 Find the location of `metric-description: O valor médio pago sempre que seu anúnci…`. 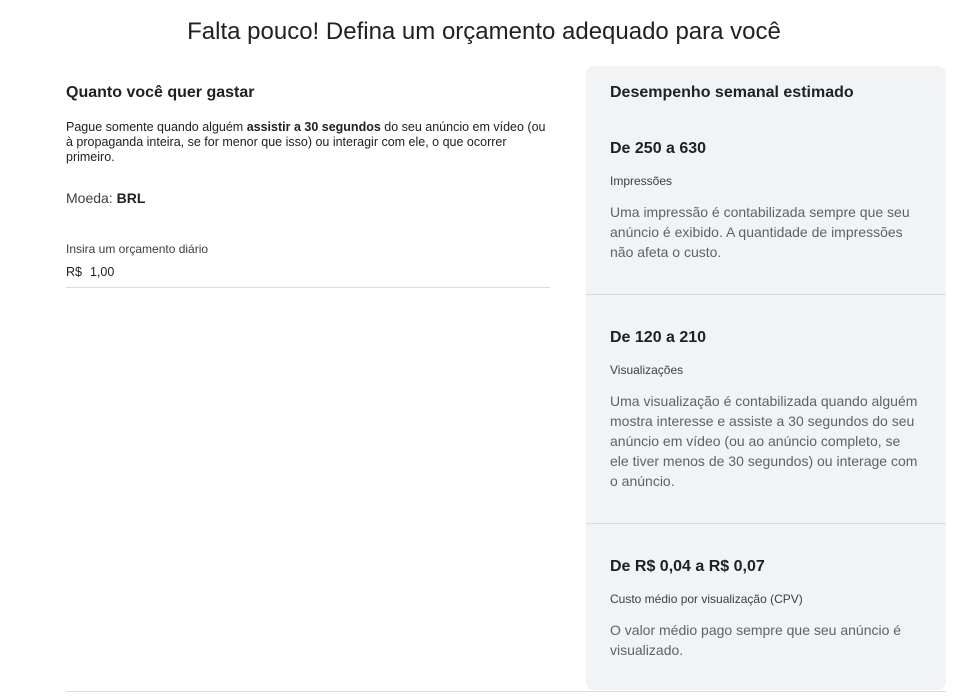

metric-description: O valor médio pago sempre que seu anúnci… is located at coordinates (756, 640).